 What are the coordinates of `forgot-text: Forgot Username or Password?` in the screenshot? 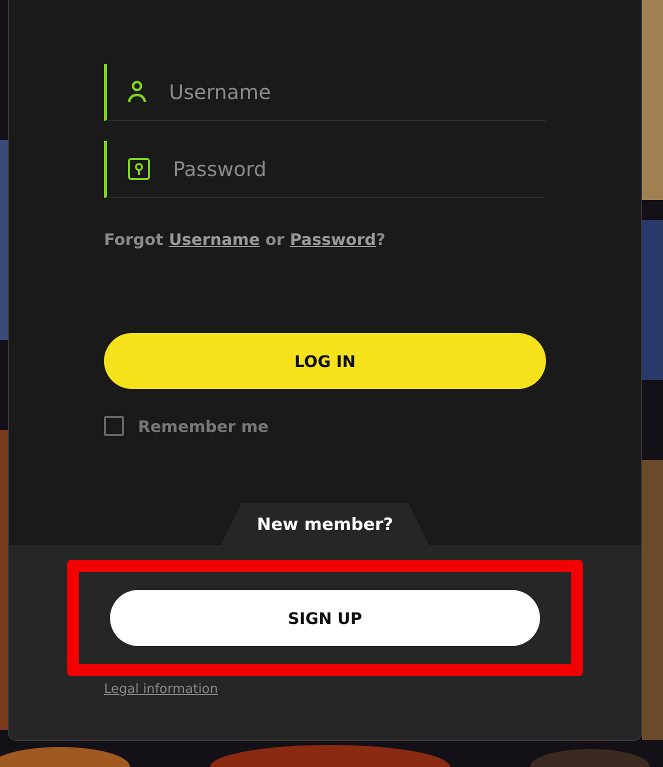 It's located at (245, 239).